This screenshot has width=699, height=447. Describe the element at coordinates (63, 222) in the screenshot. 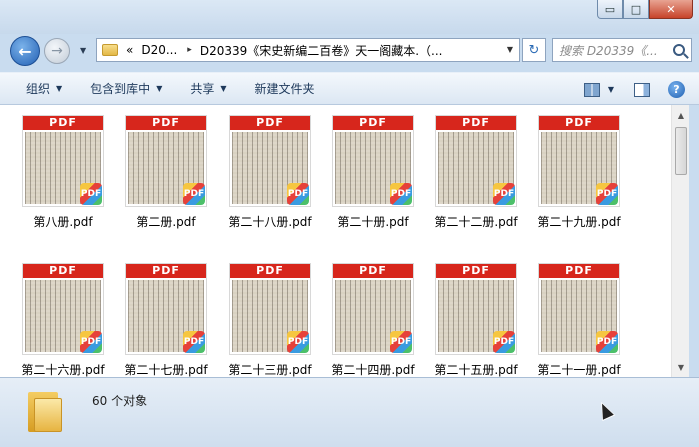

I see `file-name: 第八册.pdf` at that location.